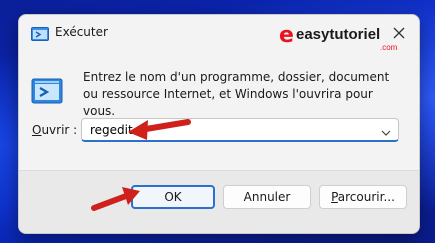 The height and width of the screenshot is (243, 435). What do you see at coordinates (338, 34) in the screenshot?
I see `logo-text: easytutoriel` at bounding box center [338, 34].